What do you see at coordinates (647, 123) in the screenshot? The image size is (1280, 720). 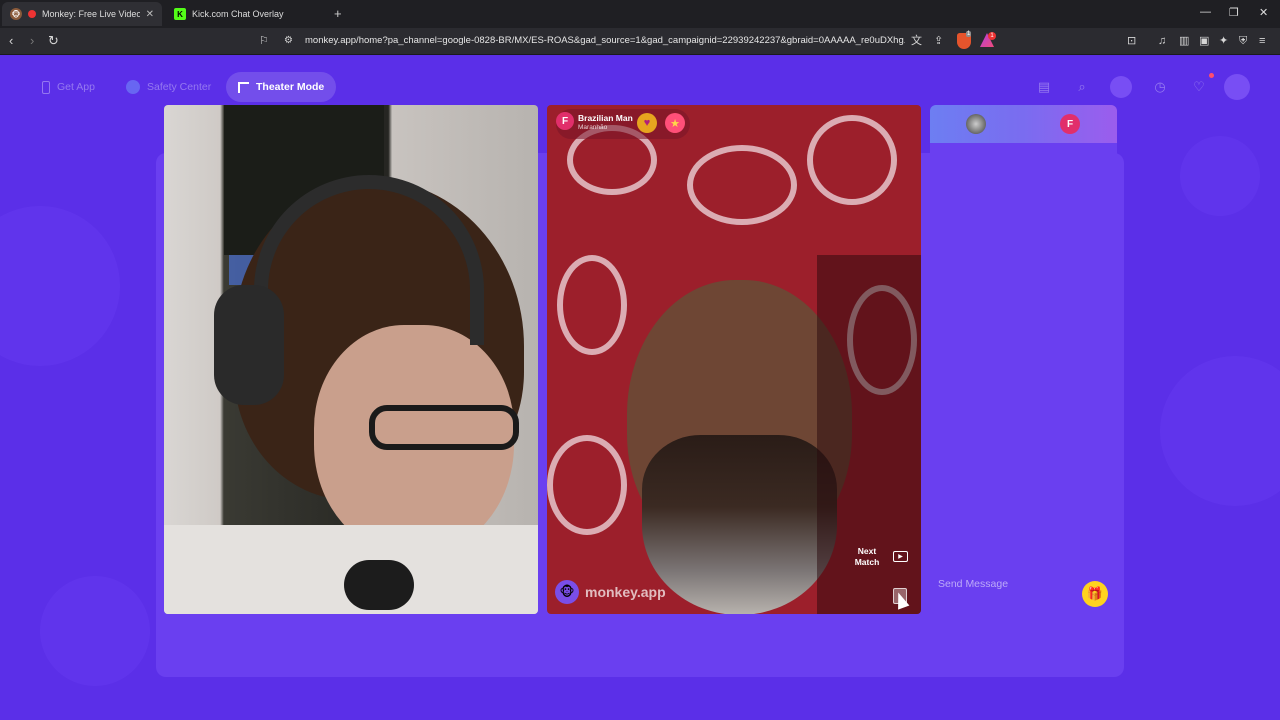 I see `like-heart-icon: ♥` at bounding box center [647, 123].